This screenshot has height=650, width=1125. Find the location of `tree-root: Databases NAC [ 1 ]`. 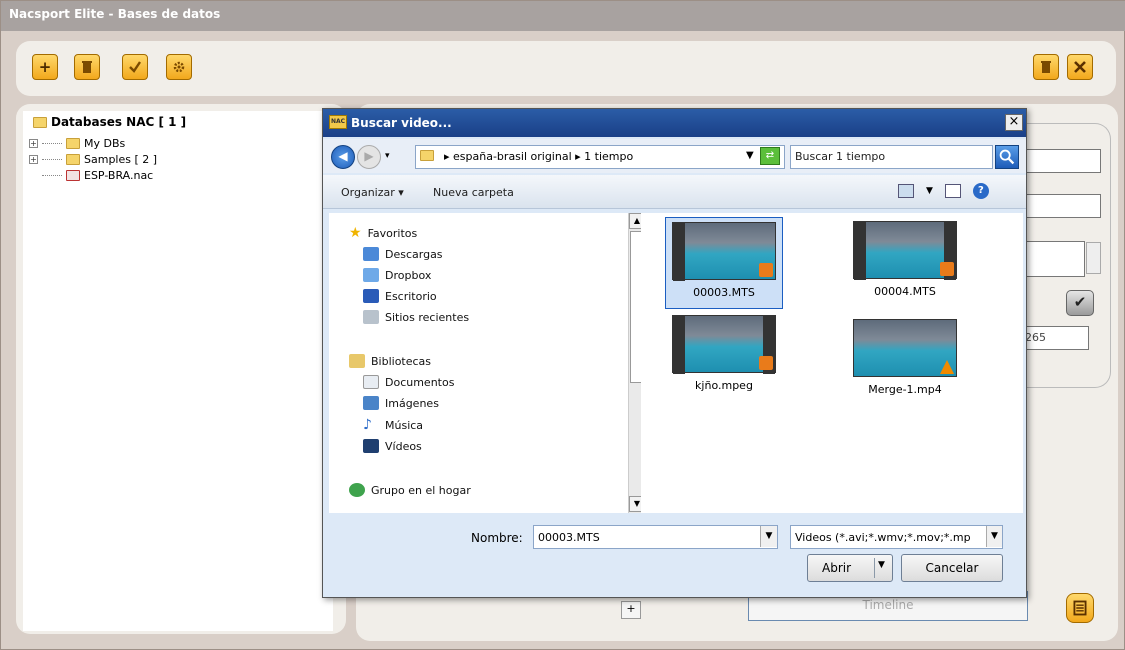

tree-root: Databases NAC [ 1 ] is located at coordinates (109, 122).